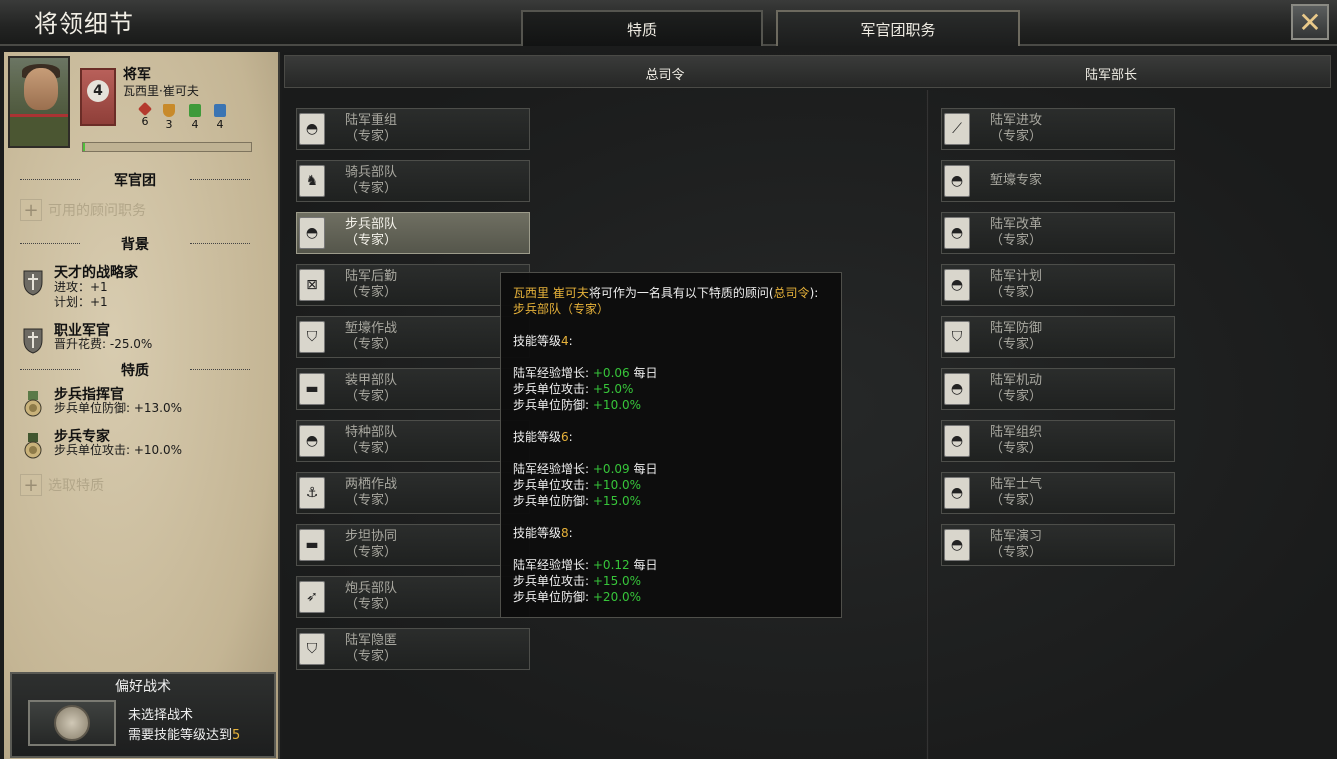 This screenshot has height=759, width=1337. I want to click on defense-stat: 3, so click(169, 117).